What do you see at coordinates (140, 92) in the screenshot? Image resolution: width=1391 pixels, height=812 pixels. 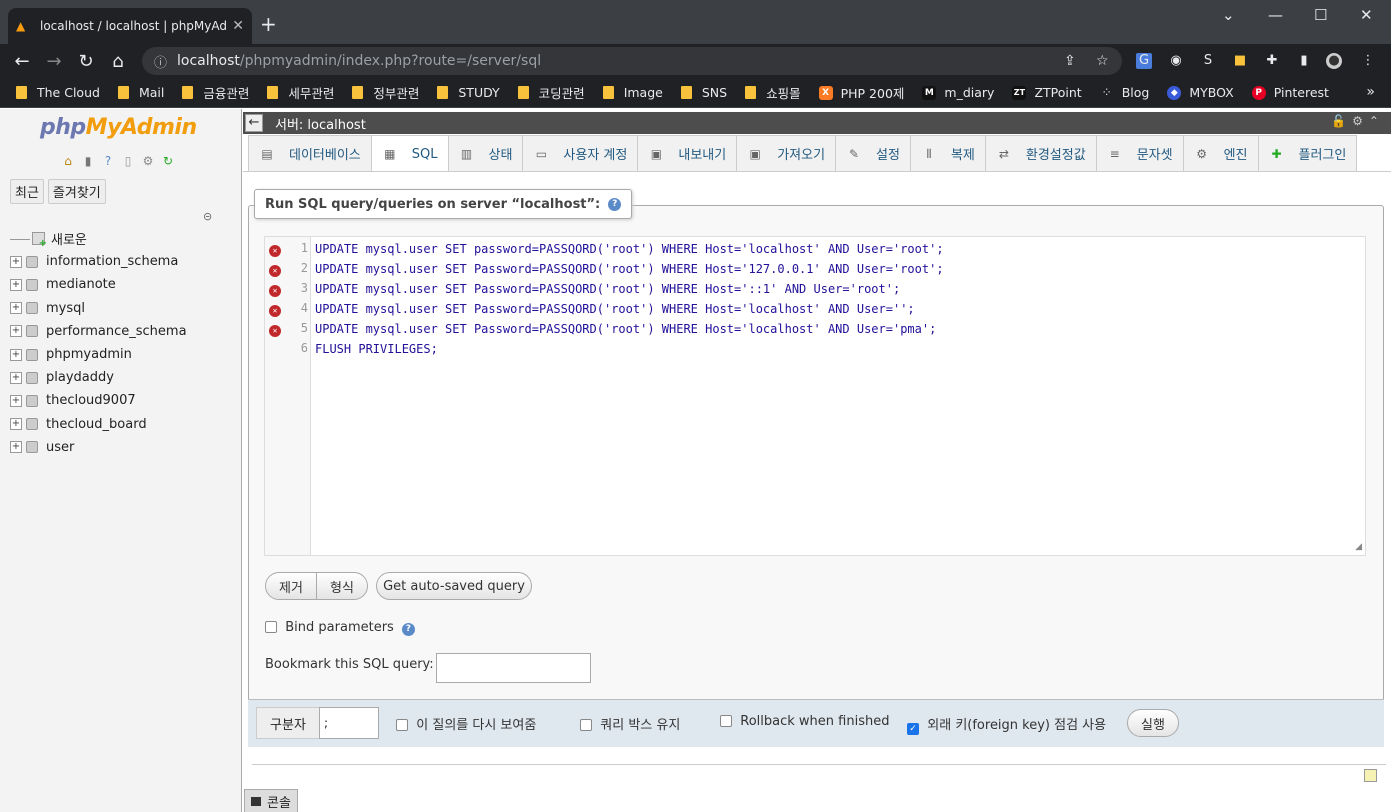 I see `bookmark-item: Mail` at bounding box center [140, 92].